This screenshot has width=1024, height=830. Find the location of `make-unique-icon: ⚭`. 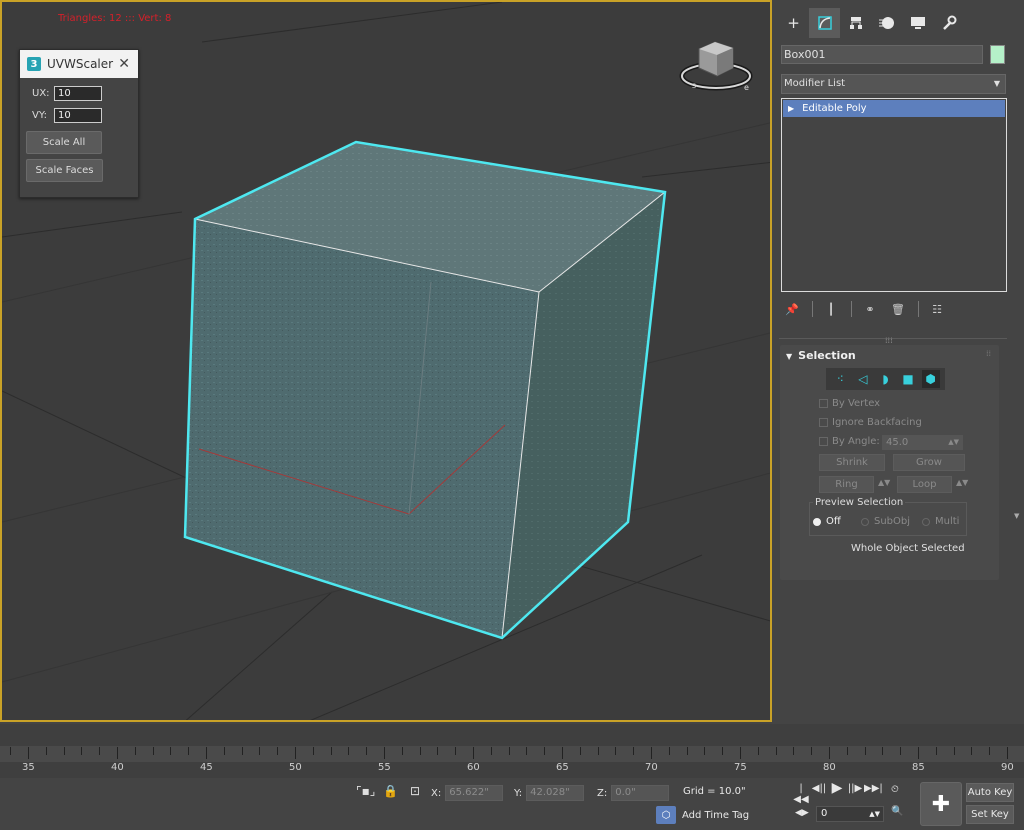

make-unique-icon: ⚭ is located at coordinates (870, 309).